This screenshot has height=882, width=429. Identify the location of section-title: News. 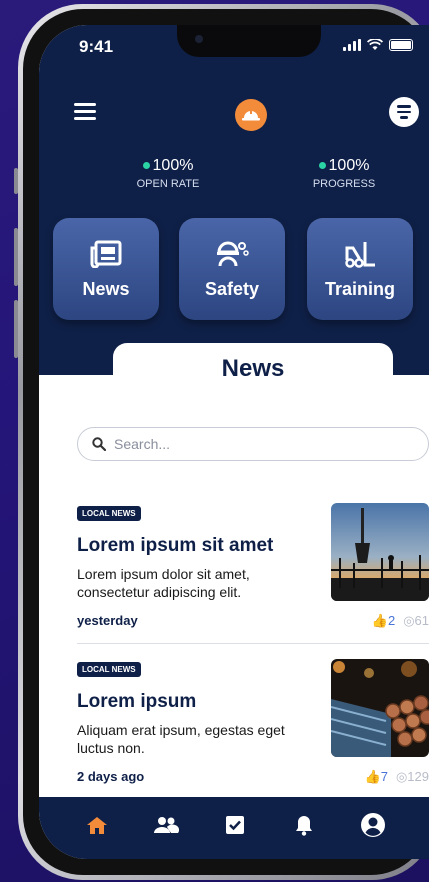
(253, 369).